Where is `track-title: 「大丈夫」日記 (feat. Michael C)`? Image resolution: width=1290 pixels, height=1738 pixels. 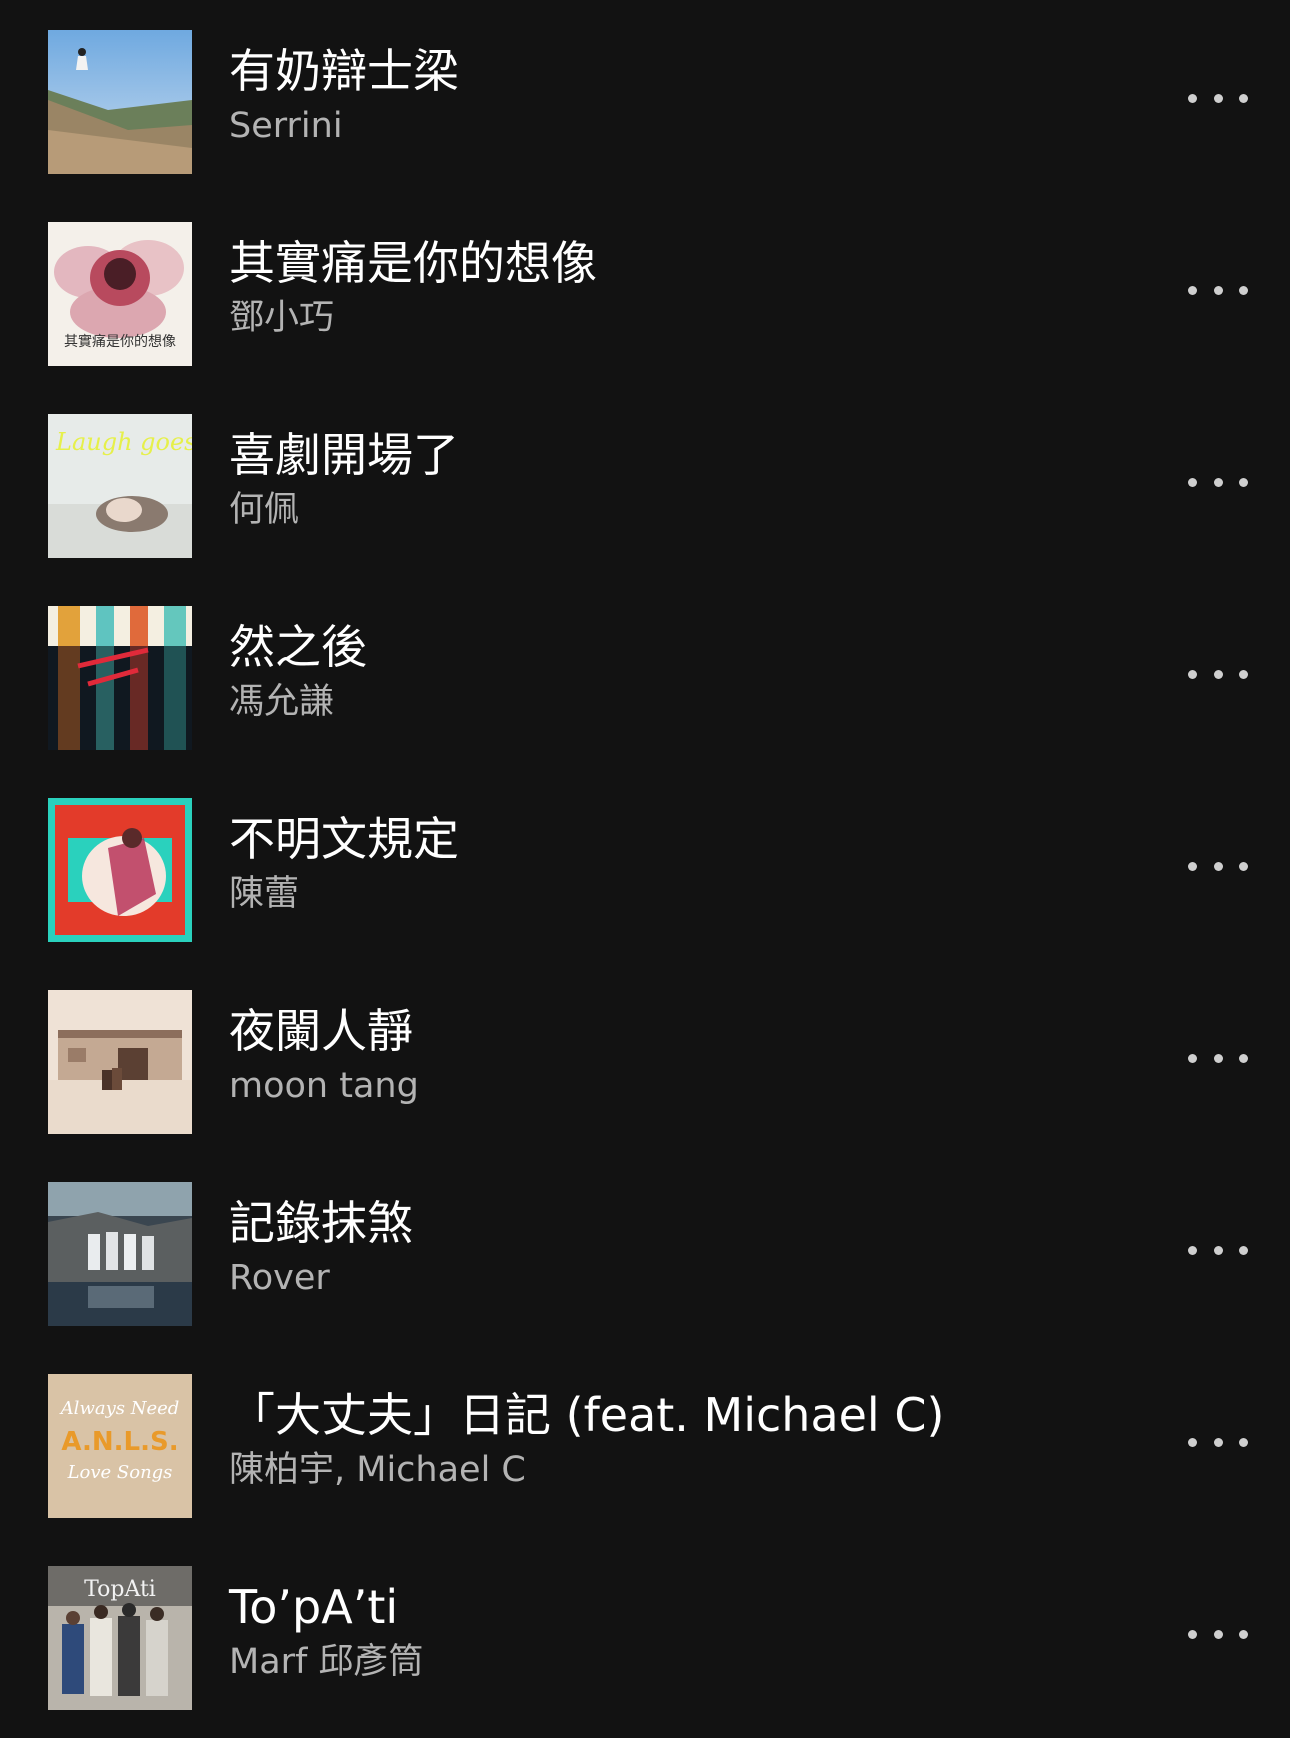
track-title: 「大丈夫」日記 (feat. Michael C) is located at coordinates (587, 1415).